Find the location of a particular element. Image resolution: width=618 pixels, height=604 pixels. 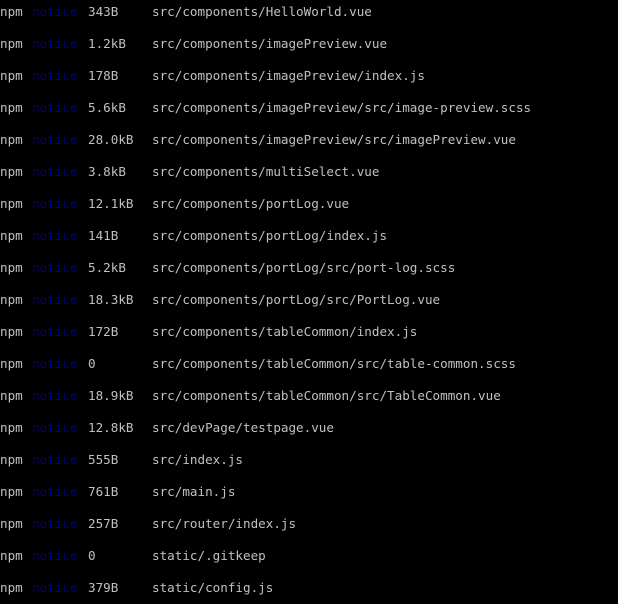

file-size: 379B is located at coordinates (103, 587).